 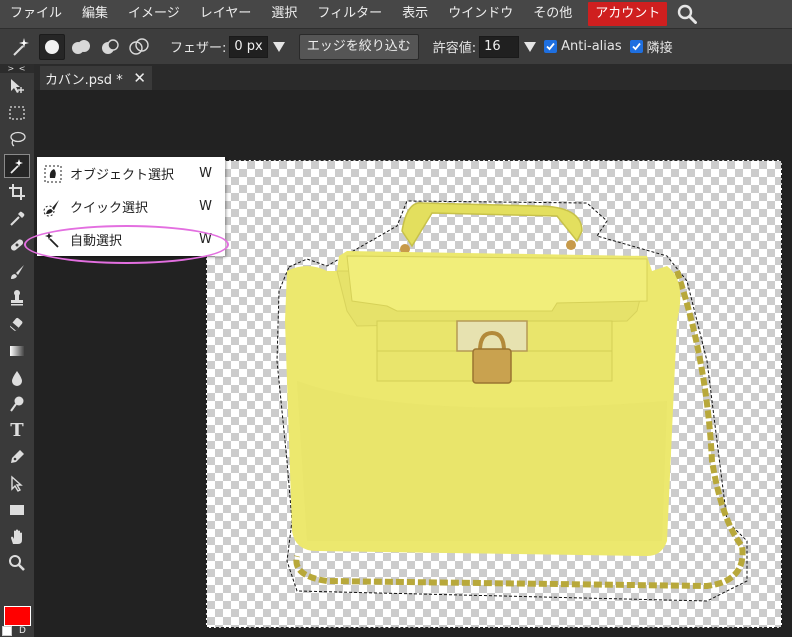 What do you see at coordinates (278, 46) in the screenshot?
I see `feather-dropdown-icon` at bounding box center [278, 46].